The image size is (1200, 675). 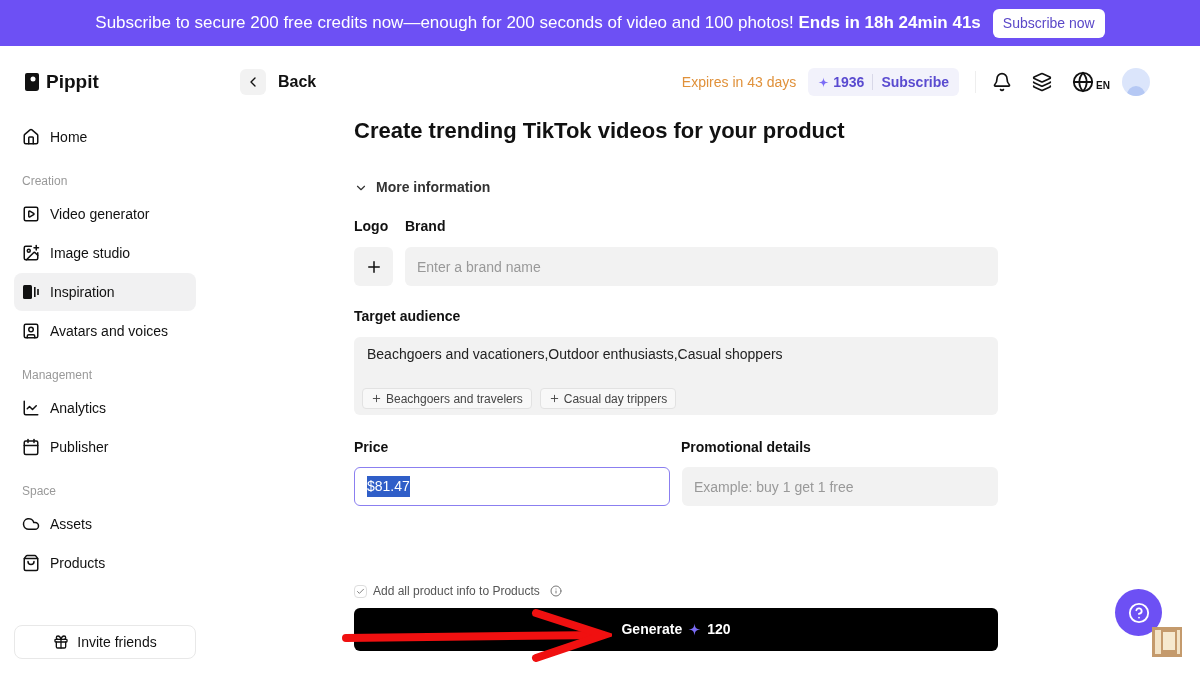 I want to click on help-icon, so click(x=1138, y=612).